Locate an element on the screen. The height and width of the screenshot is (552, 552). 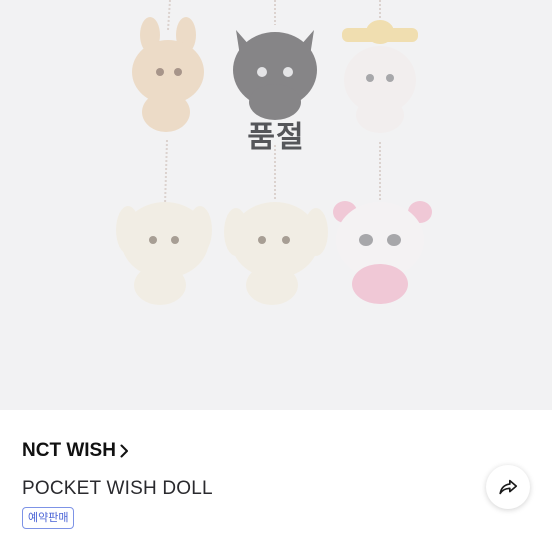
chevron-right-icon is located at coordinates (124, 451).